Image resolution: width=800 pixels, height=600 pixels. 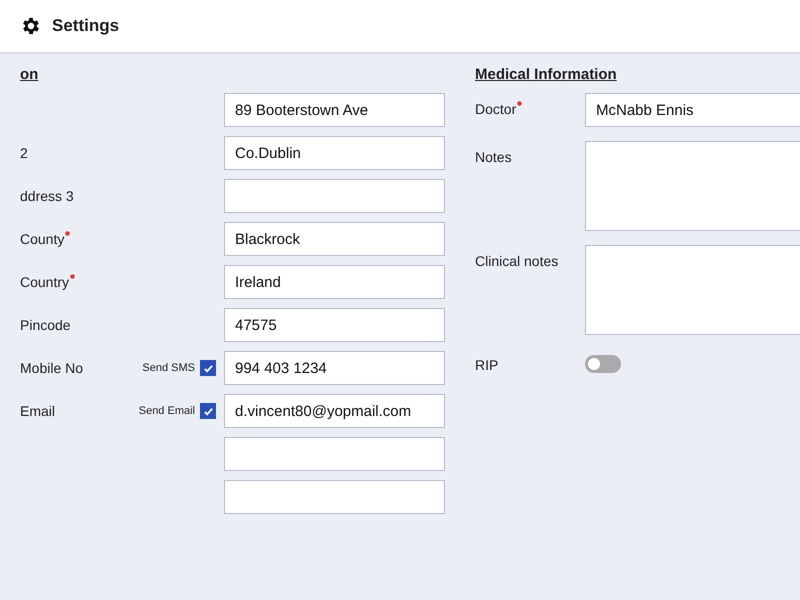 What do you see at coordinates (493, 157) in the screenshot?
I see `field-label: Notes` at bounding box center [493, 157].